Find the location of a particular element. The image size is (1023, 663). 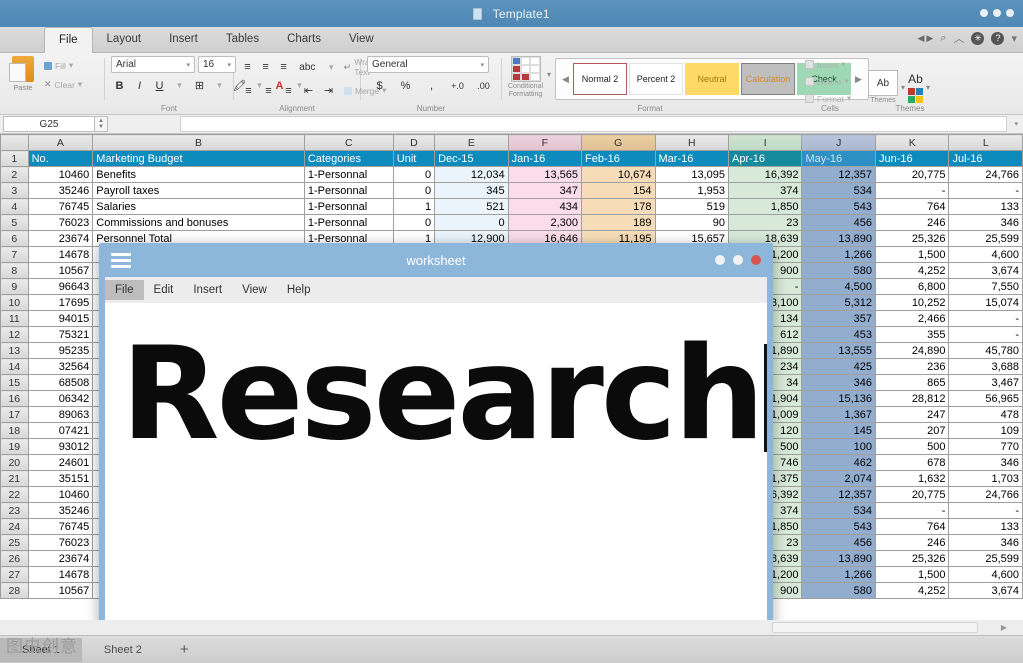

style-normal-2: Normal 2 is located at coordinates (599, 79).